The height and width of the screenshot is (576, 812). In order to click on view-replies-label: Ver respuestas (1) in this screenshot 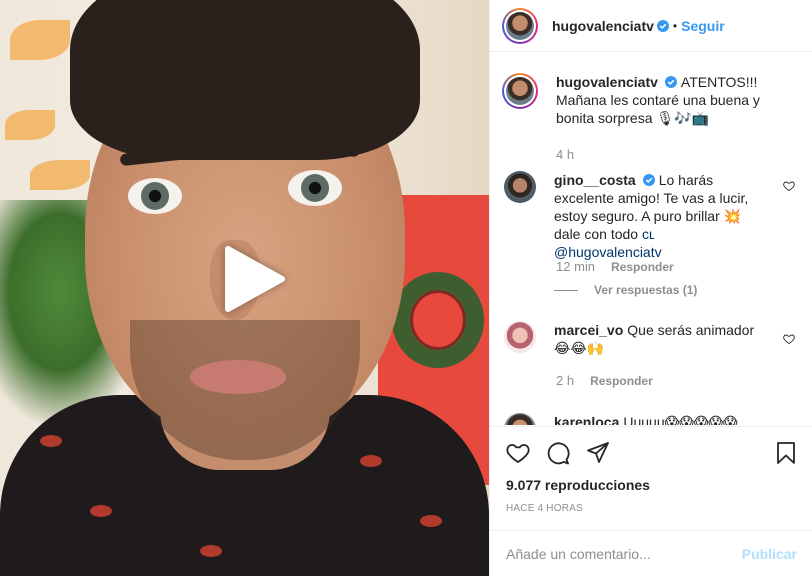, I will do `click(646, 290)`.